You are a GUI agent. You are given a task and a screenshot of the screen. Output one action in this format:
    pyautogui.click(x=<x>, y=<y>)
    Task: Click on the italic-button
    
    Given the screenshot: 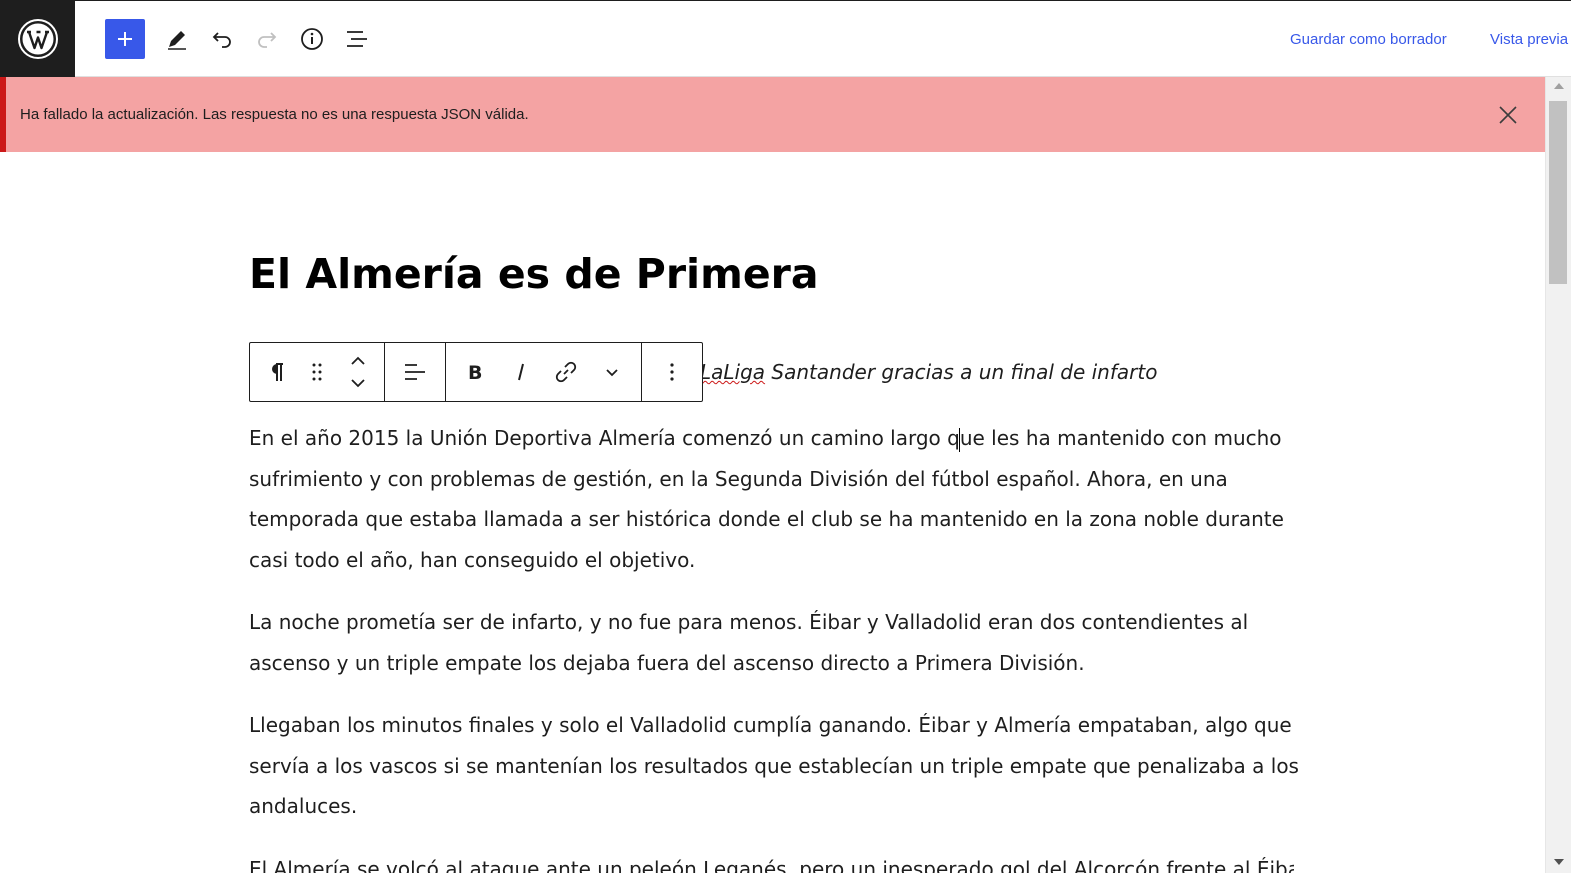 What is the action you would take?
    pyautogui.click(x=521, y=372)
    